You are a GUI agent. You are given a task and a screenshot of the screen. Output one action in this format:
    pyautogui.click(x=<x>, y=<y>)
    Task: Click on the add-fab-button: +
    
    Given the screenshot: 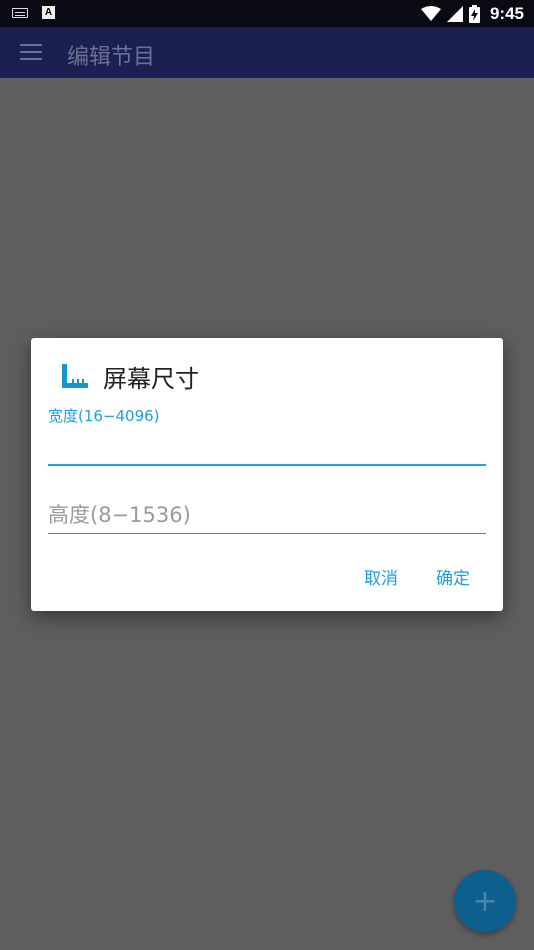 What is the action you would take?
    pyautogui.click(x=485, y=901)
    